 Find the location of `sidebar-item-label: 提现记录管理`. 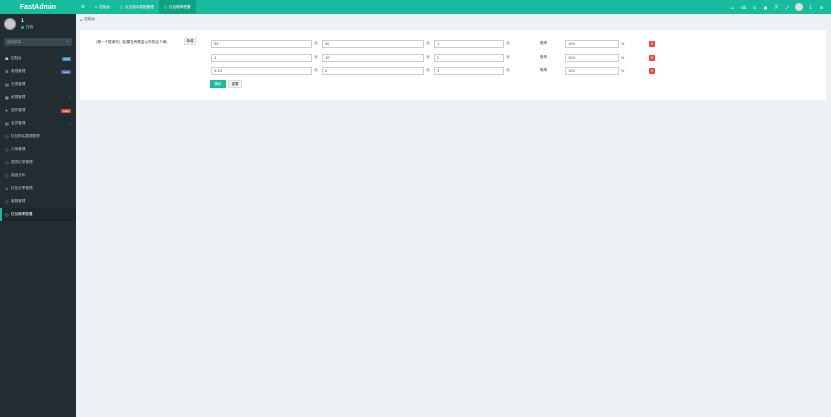

sidebar-item-label: 提现记录管理 is located at coordinates (22, 162).